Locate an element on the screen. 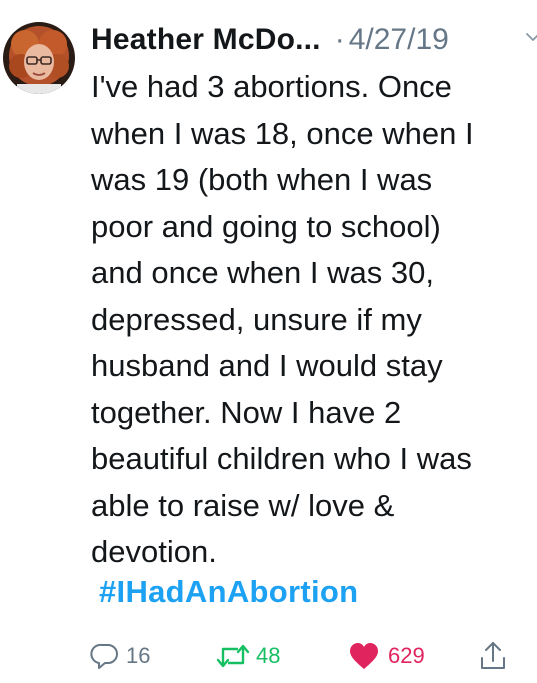 Image resolution: width=537 pixels, height=683 pixels. reply-icon is located at coordinates (104, 656).